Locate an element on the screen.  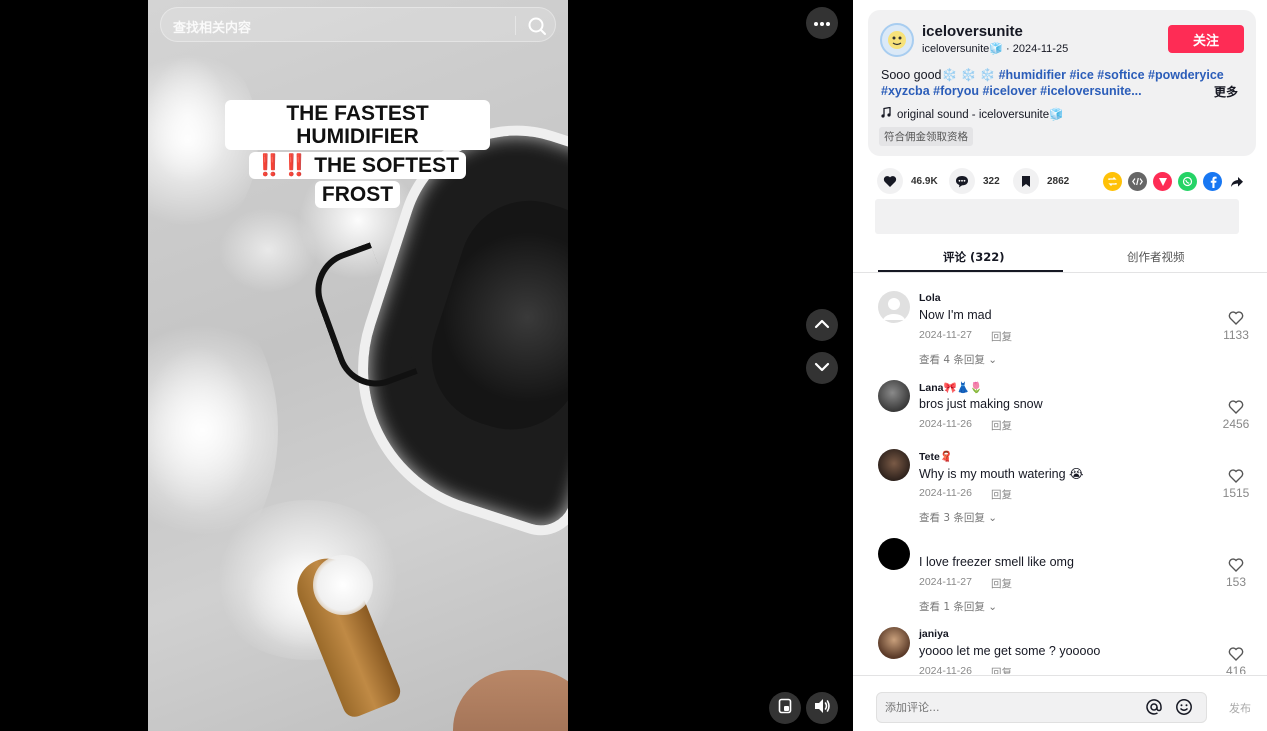
chevron-up-icon is located at coordinates (822, 325).